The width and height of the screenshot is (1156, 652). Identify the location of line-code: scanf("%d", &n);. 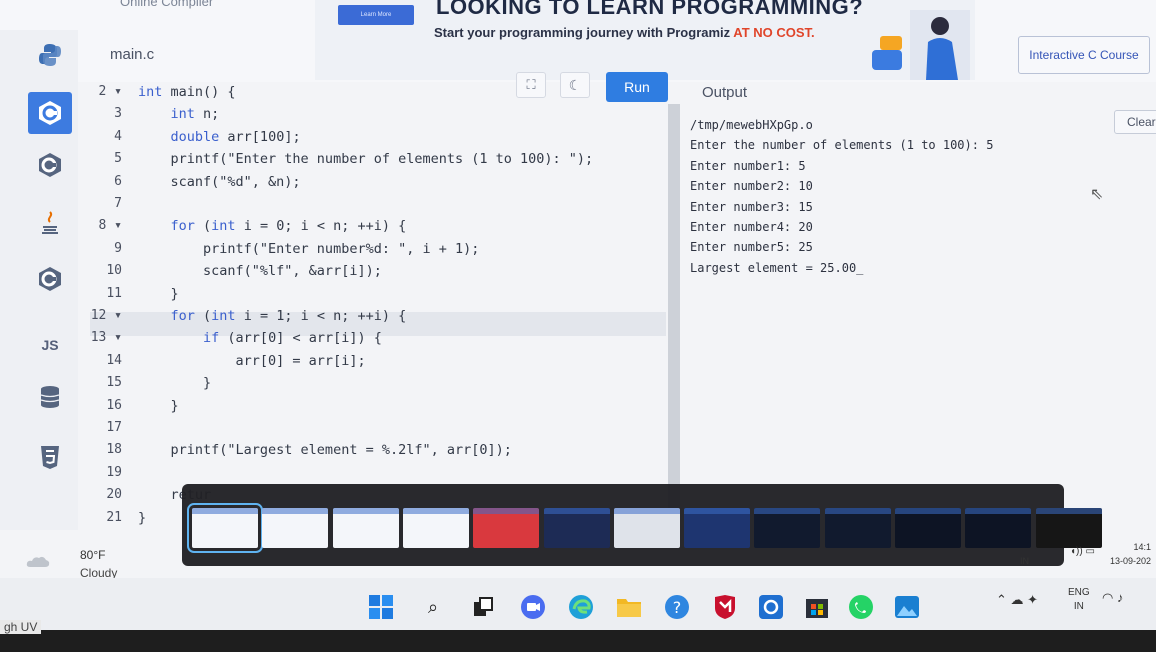
(219, 181).